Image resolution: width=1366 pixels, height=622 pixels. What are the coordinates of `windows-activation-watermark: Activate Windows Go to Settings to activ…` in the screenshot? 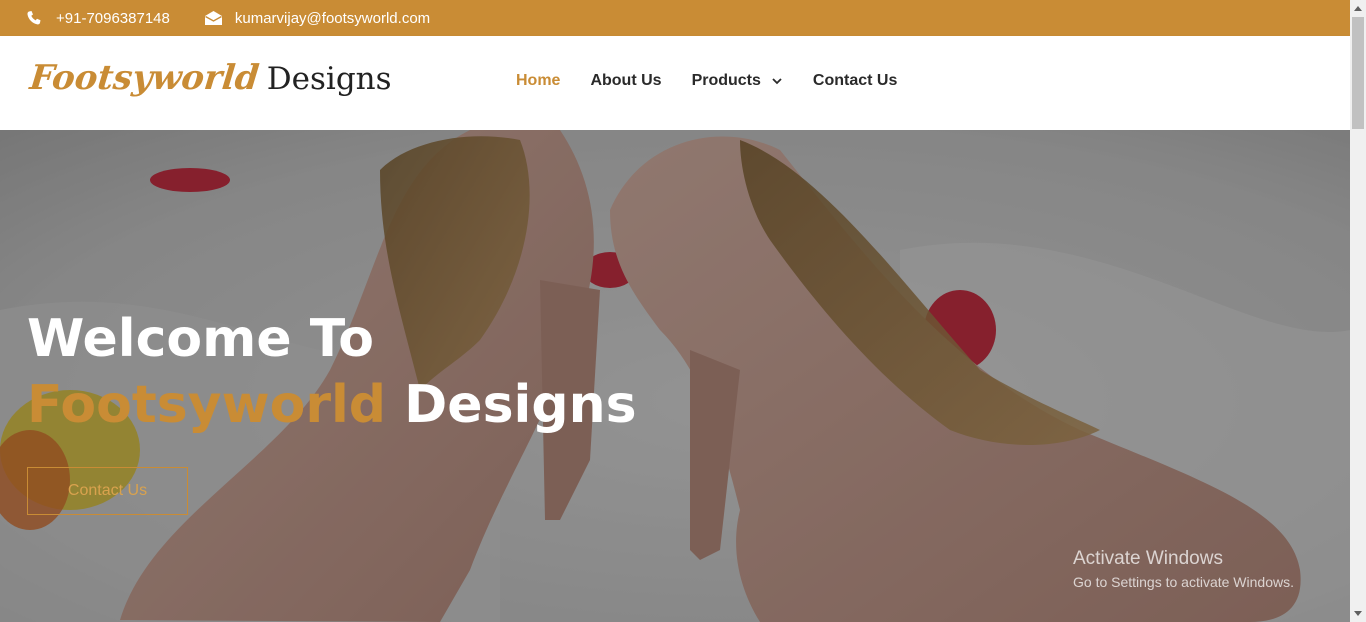 It's located at (1183, 569).